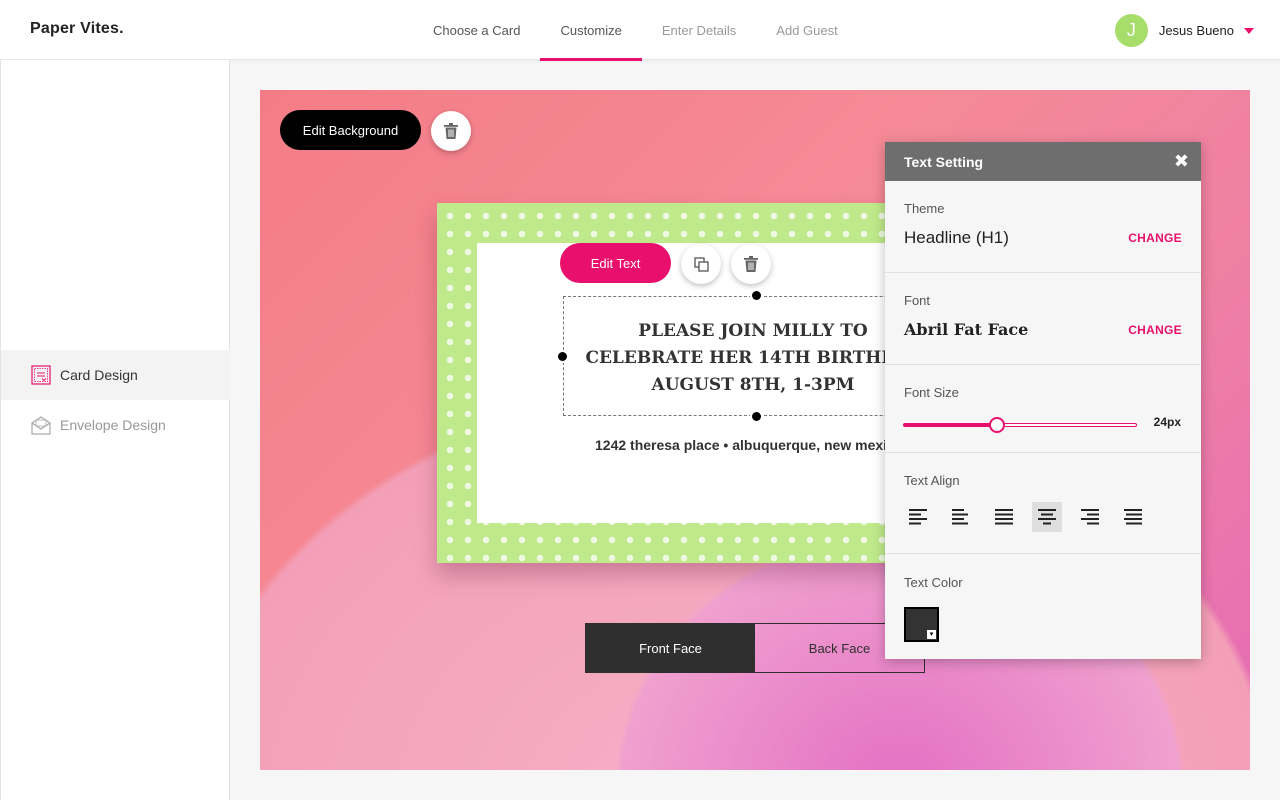  I want to click on align-options, so click(1032, 517).